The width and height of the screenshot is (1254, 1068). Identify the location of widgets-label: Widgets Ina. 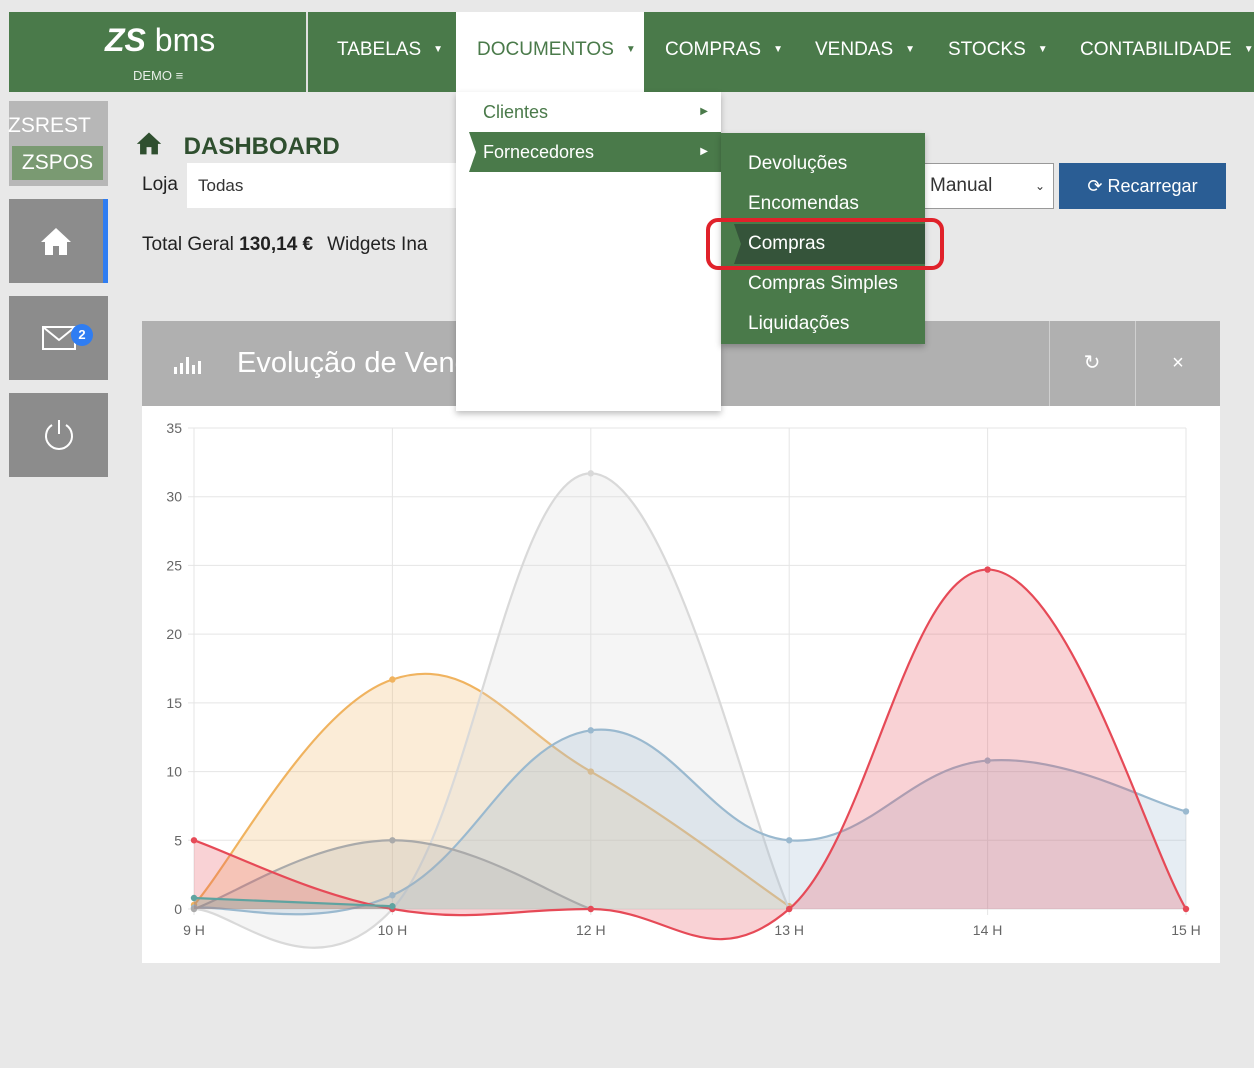
(377, 244).